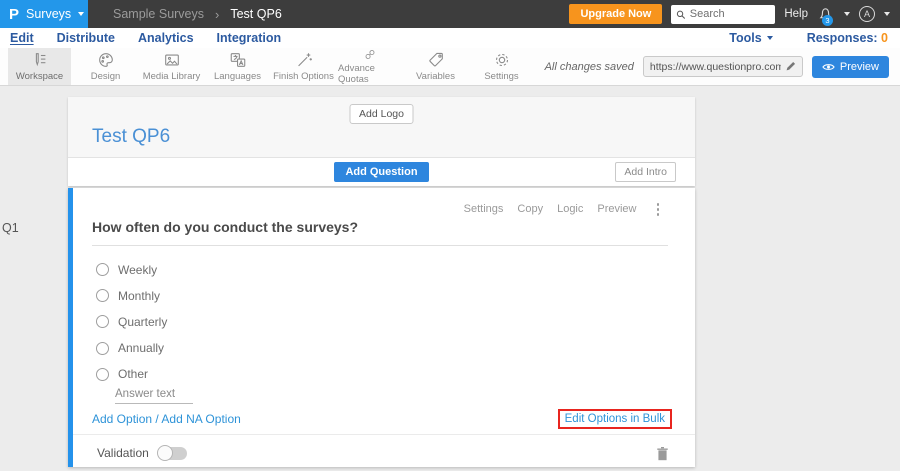  I want to click on surveys-product-switcher: P Surveys, so click(44, 14).